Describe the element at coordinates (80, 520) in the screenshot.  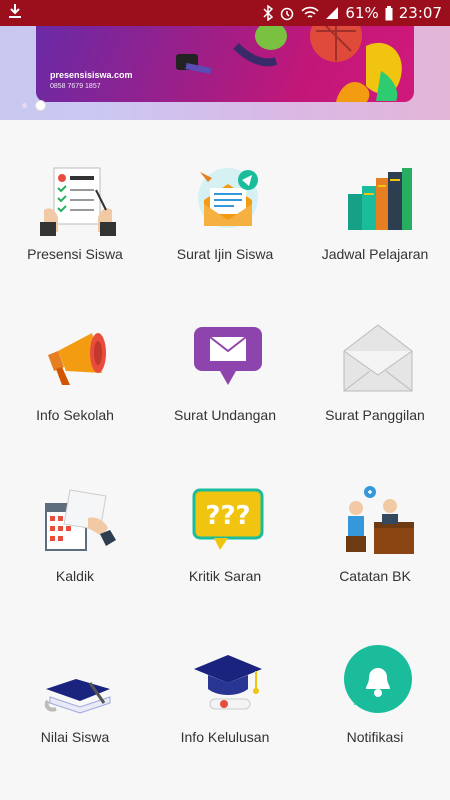
I see `calendar-icon` at that location.